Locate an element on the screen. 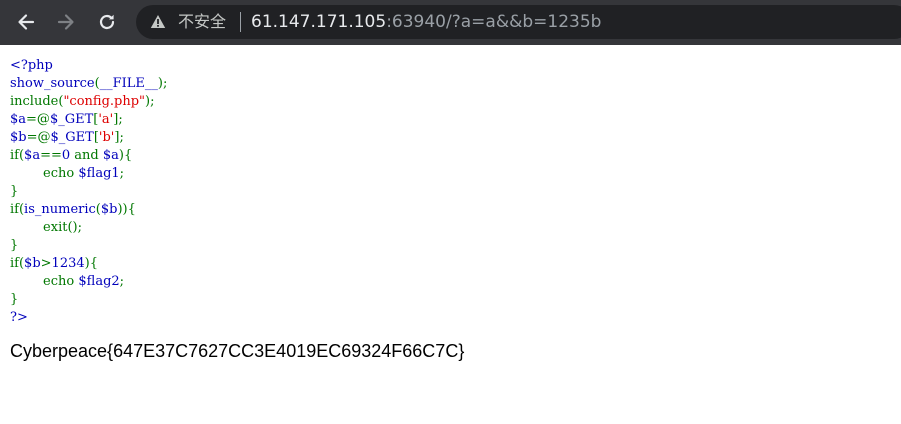  code-line: <?php is located at coordinates (450, 66).